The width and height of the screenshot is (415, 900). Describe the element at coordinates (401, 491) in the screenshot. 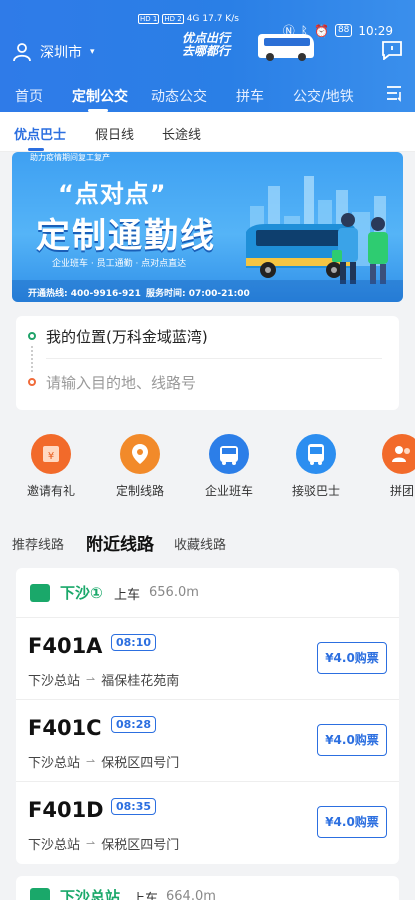

I see `quick-group-label: 拼团` at that location.